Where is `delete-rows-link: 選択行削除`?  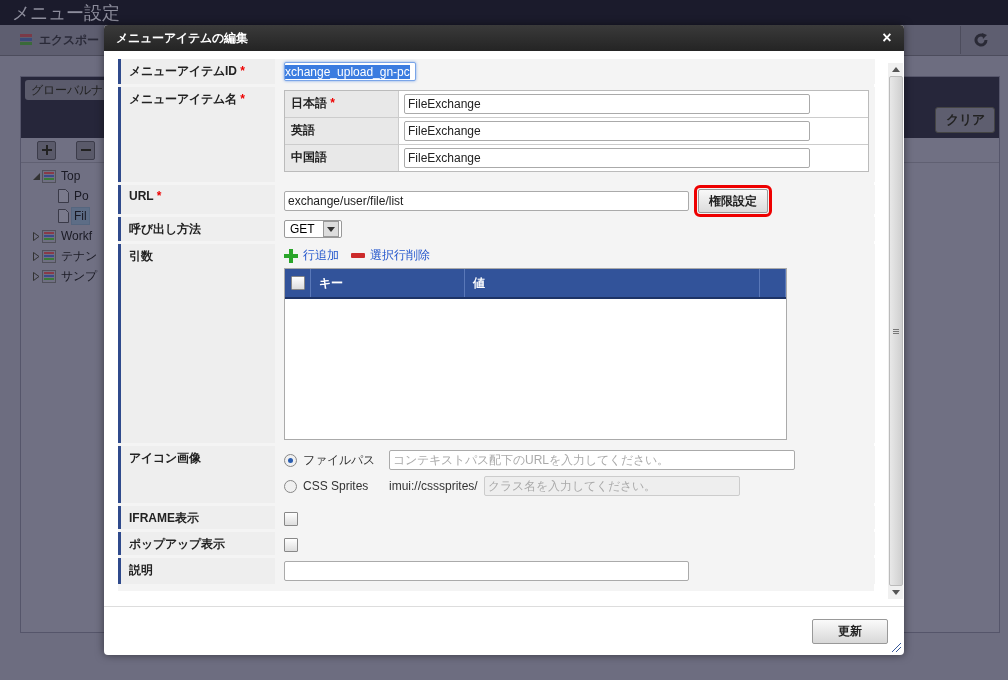 delete-rows-link: 選択行削除 is located at coordinates (390, 255).